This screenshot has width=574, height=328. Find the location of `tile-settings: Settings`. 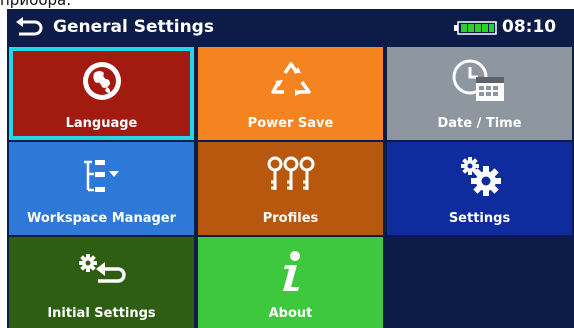

tile-settings: Settings is located at coordinates (479, 188).